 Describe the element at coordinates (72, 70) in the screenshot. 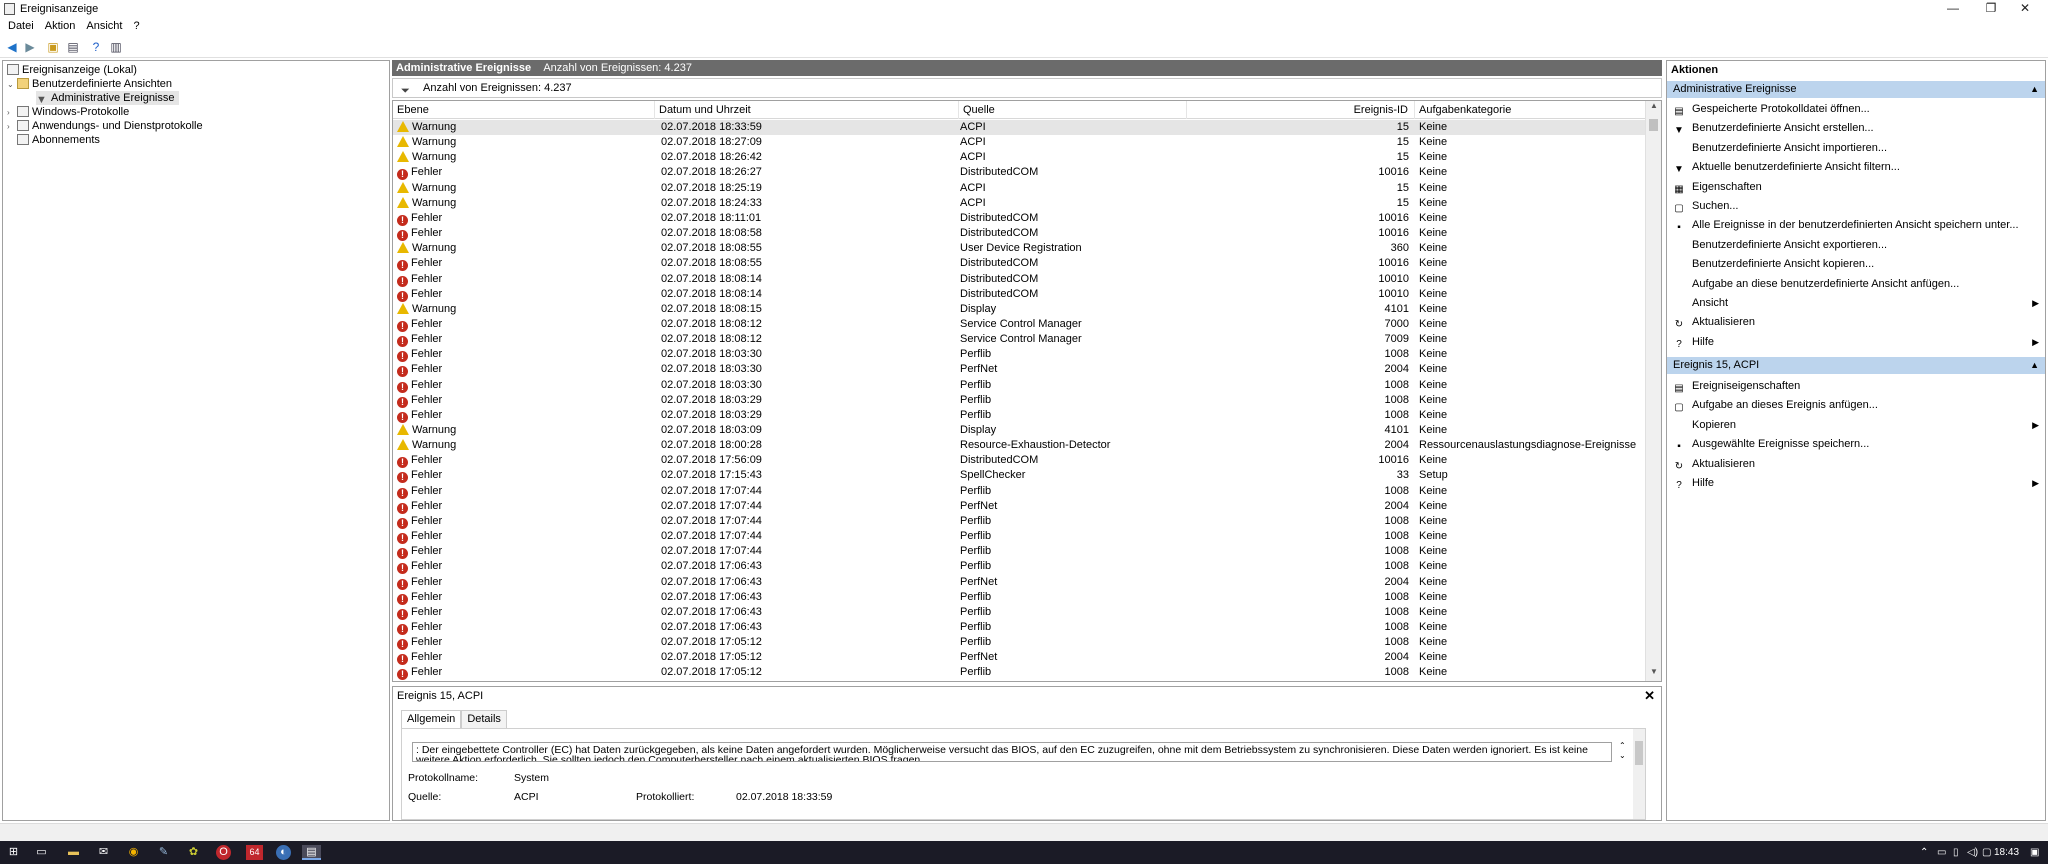

I see `tree-root: Ereignisanzeige (Lokal)` at that location.